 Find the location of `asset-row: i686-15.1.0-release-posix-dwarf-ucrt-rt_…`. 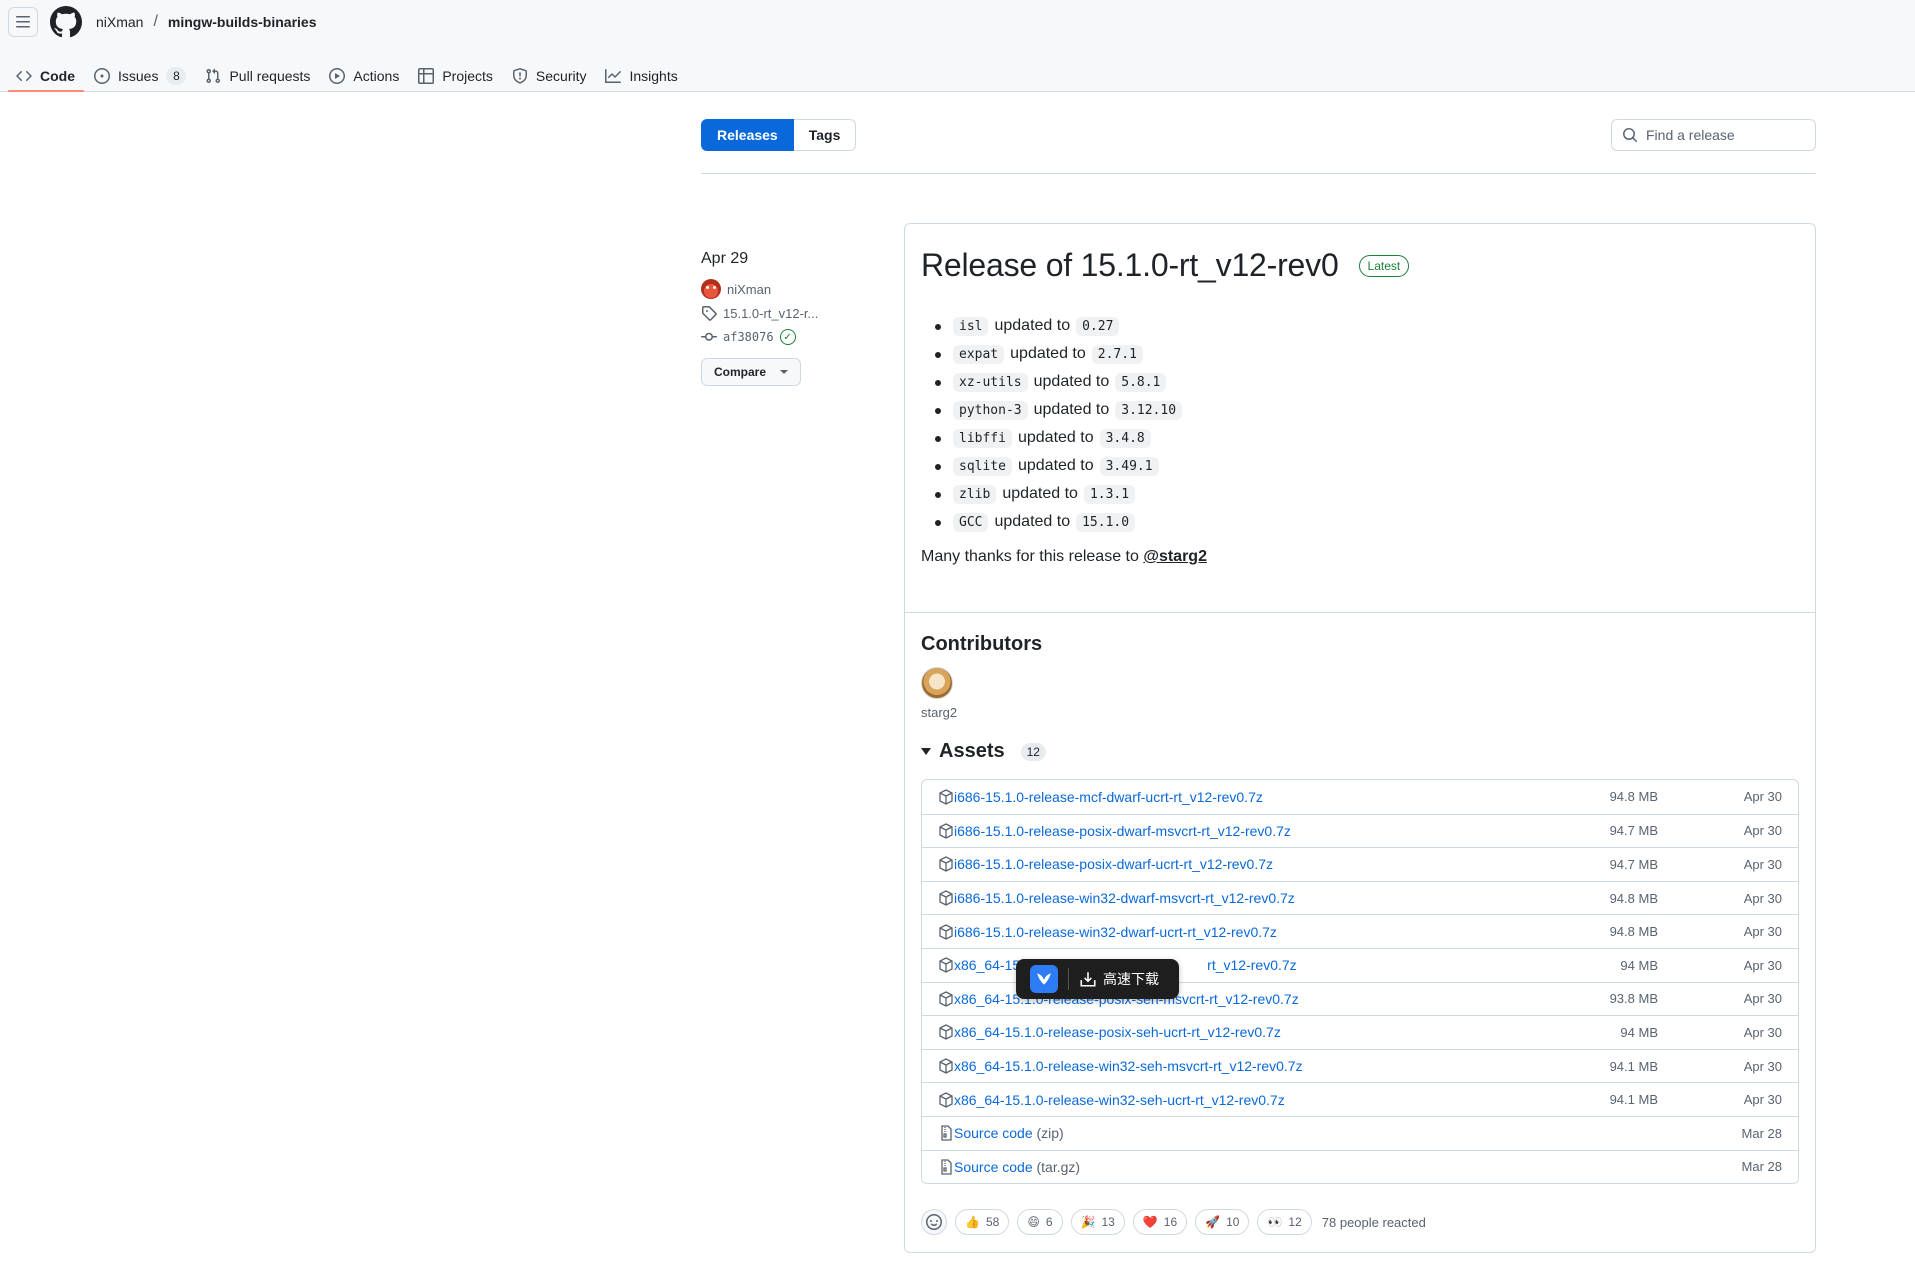

asset-row: i686-15.1.0-release-posix-dwarf-ucrt-rt_… is located at coordinates (1360, 864).